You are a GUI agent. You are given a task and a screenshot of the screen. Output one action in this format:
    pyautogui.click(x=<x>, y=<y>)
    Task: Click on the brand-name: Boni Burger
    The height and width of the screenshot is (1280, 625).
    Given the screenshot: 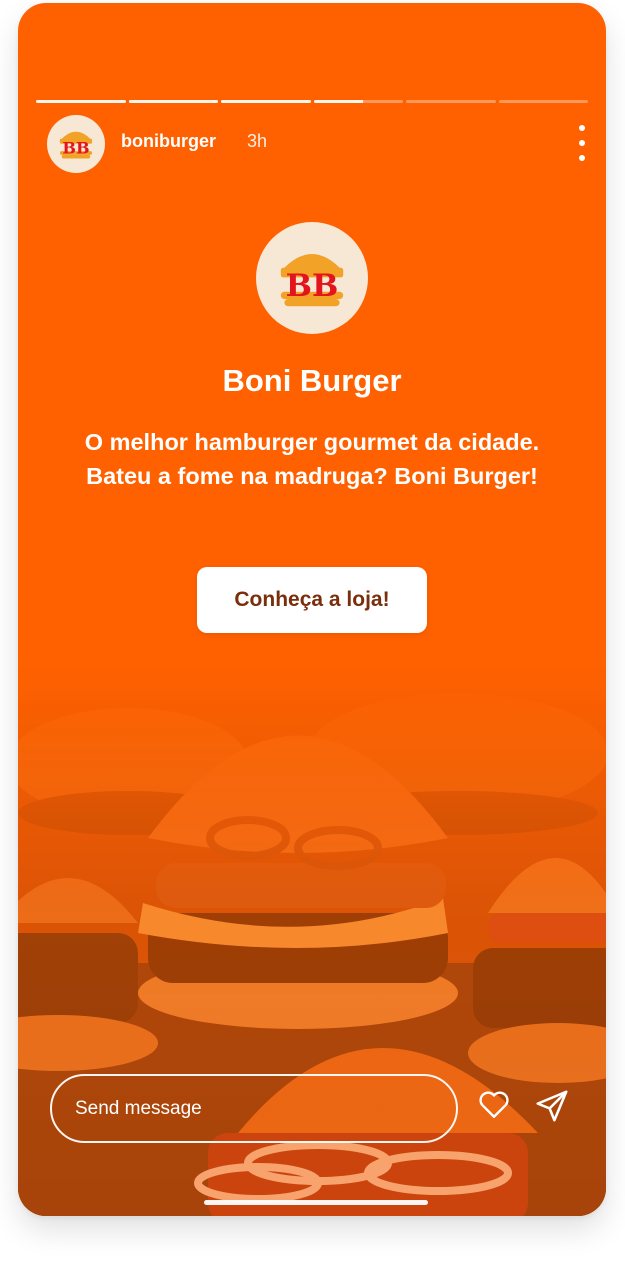 What is the action you would take?
    pyautogui.click(x=312, y=380)
    